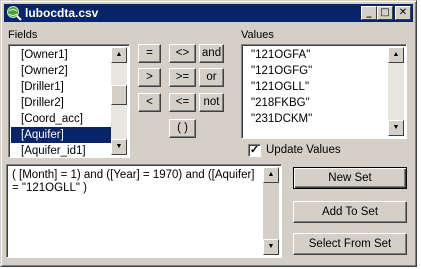 The width and height of the screenshot is (421, 269). Describe the element at coordinates (316, 71) in the screenshot. I see `value-item: "121OGFG"` at that location.